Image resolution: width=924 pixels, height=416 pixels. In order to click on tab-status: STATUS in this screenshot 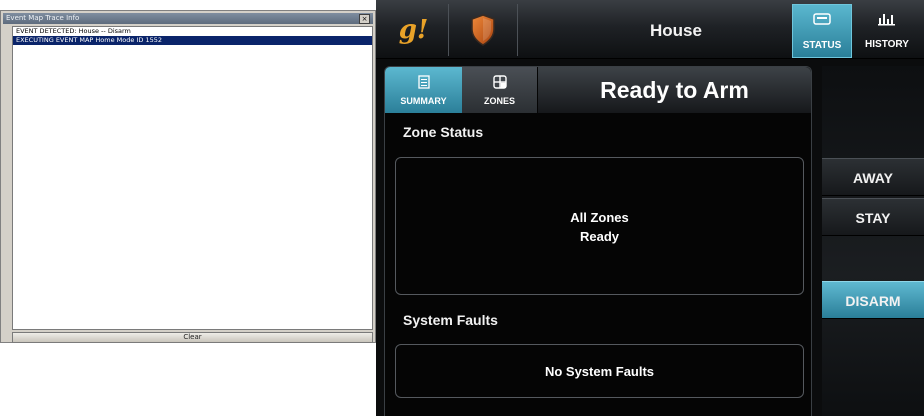, I will do `click(822, 31)`.